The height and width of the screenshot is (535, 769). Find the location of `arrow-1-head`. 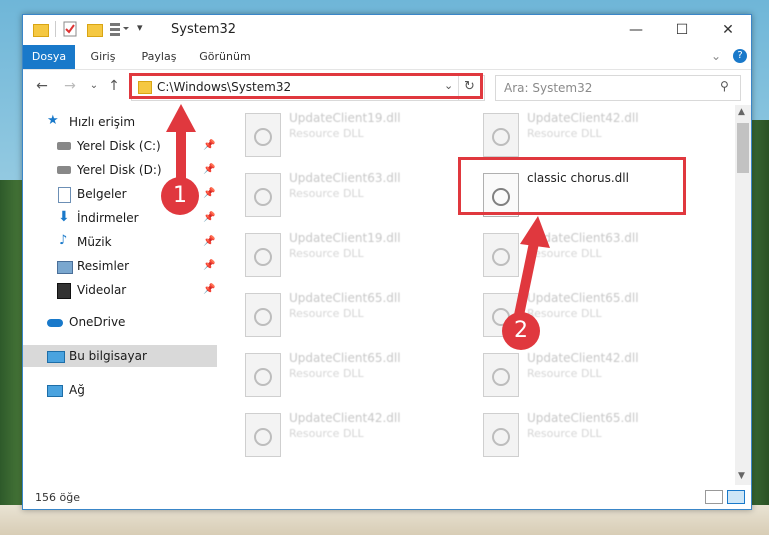

arrow-1-head is located at coordinates (181, 118).